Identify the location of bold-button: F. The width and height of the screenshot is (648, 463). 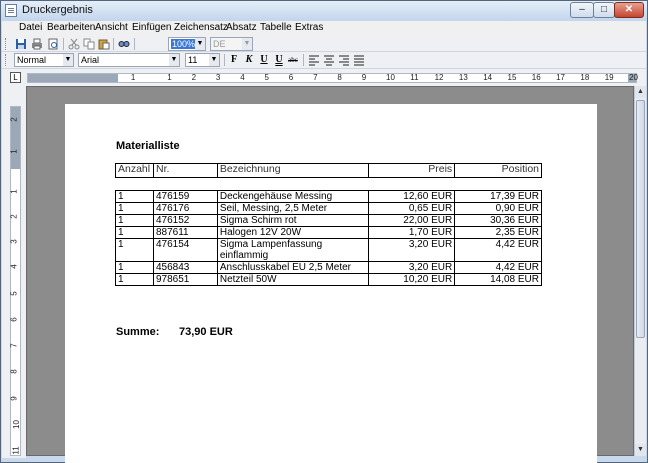
(234, 60).